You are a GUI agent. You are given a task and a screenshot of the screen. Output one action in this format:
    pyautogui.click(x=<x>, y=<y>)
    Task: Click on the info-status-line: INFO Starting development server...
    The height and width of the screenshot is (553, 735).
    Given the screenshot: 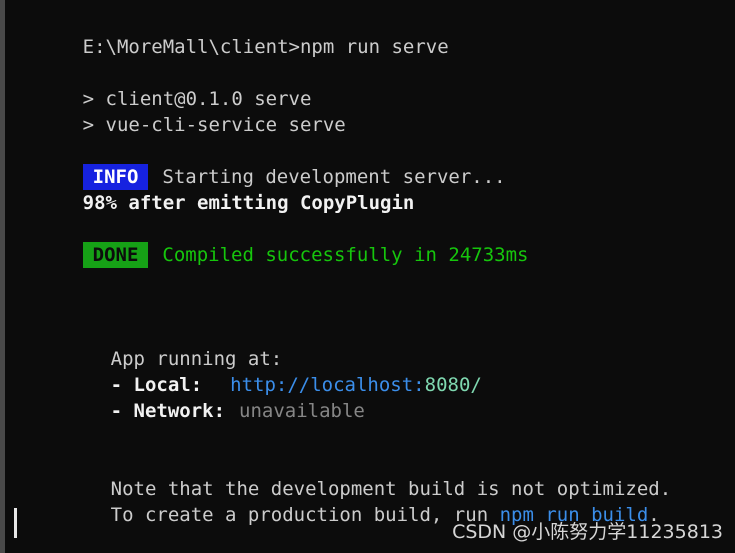 What is the action you would take?
    pyautogui.click(x=371, y=164)
    